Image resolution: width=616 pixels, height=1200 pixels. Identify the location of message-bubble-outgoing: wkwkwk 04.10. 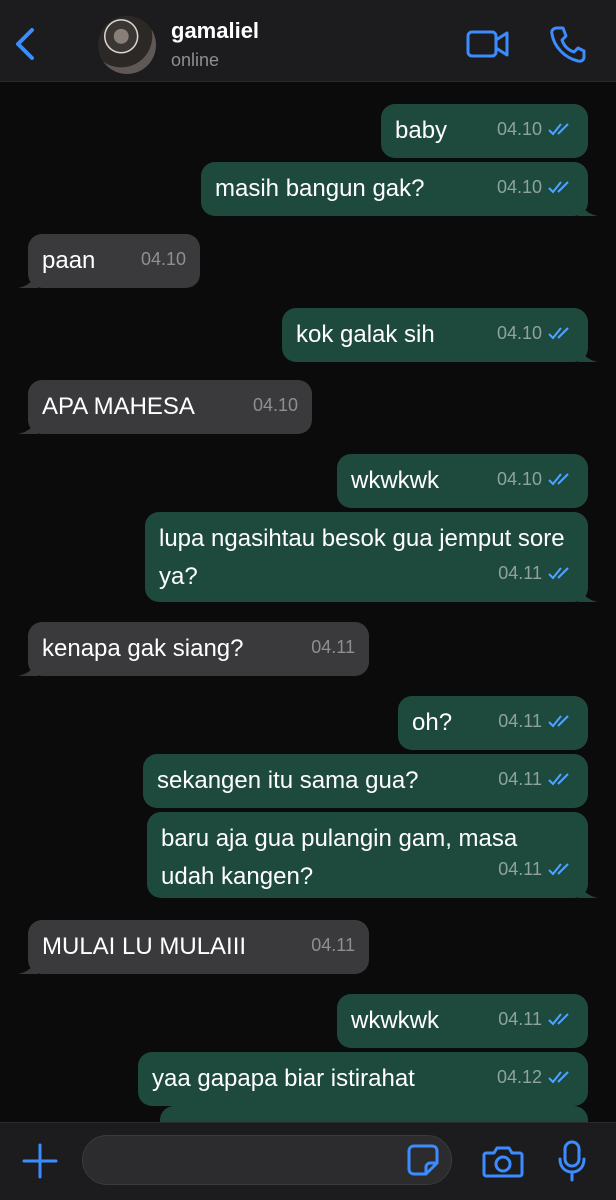
(462, 481).